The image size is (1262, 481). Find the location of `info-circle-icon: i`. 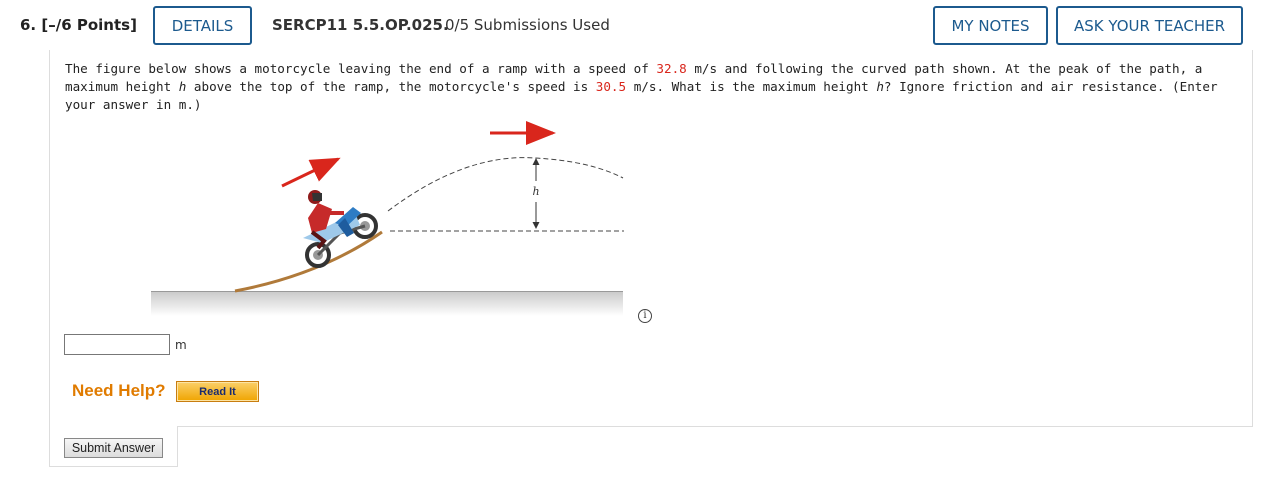

info-circle-icon: i is located at coordinates (645, 316).